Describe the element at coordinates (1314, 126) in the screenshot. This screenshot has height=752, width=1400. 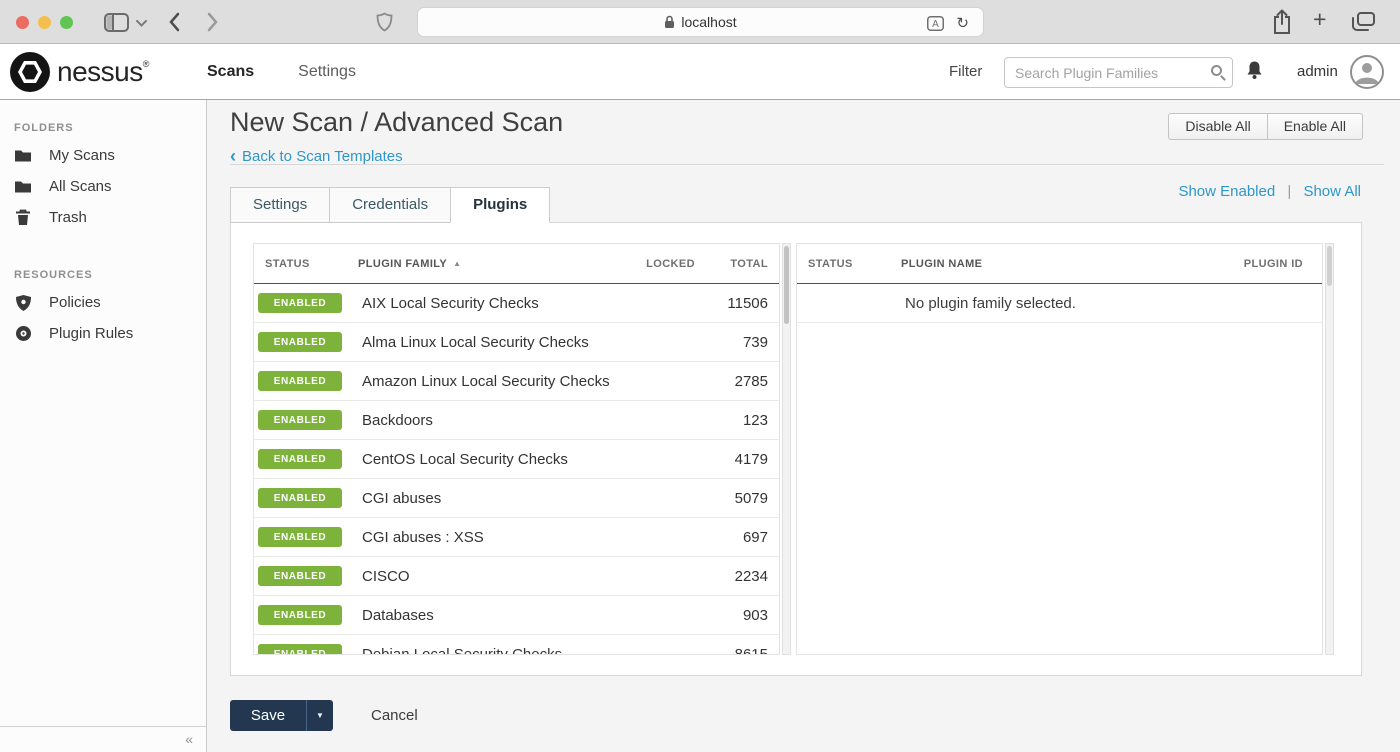
I see `enable-all-button: Enable All` at that location.